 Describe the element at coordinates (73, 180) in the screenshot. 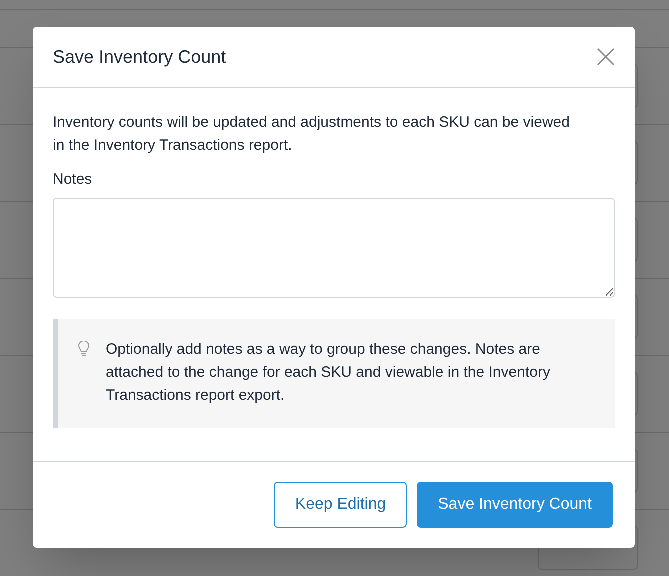

I see `notes-label: Notes` at that location.